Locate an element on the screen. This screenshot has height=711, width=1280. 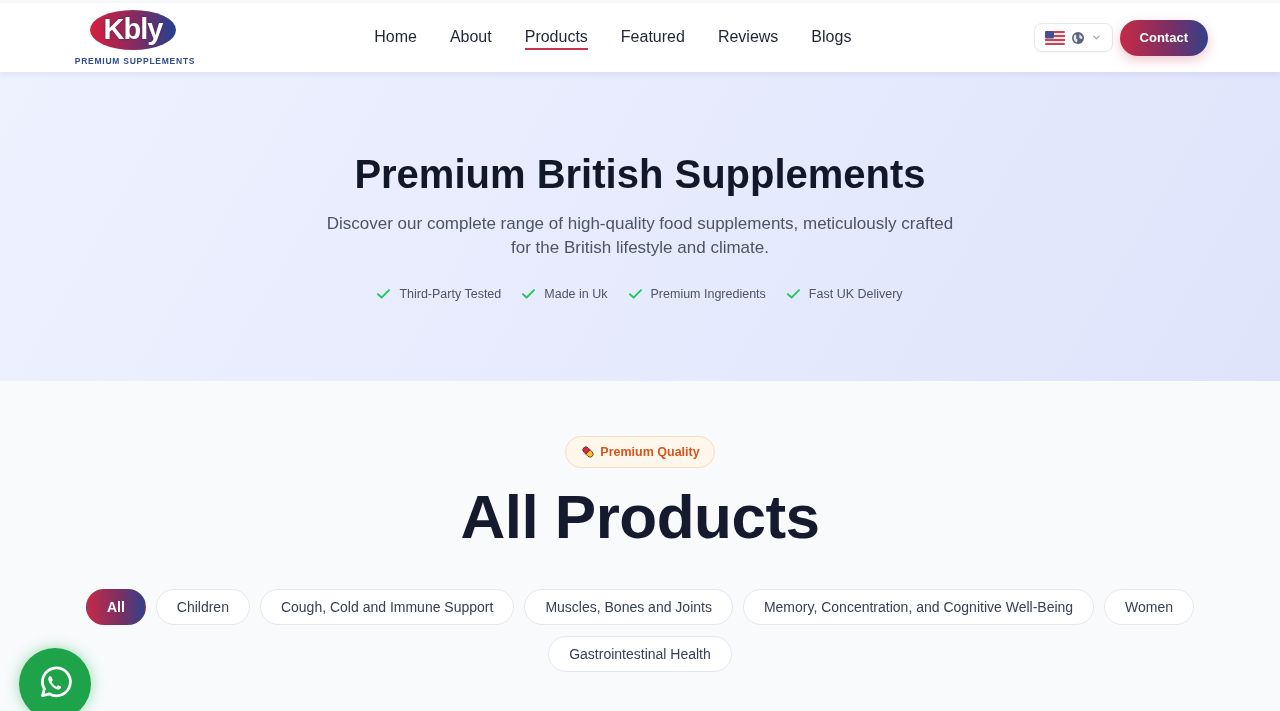
chevron-down-icon is located at coordinates (1096, 37).